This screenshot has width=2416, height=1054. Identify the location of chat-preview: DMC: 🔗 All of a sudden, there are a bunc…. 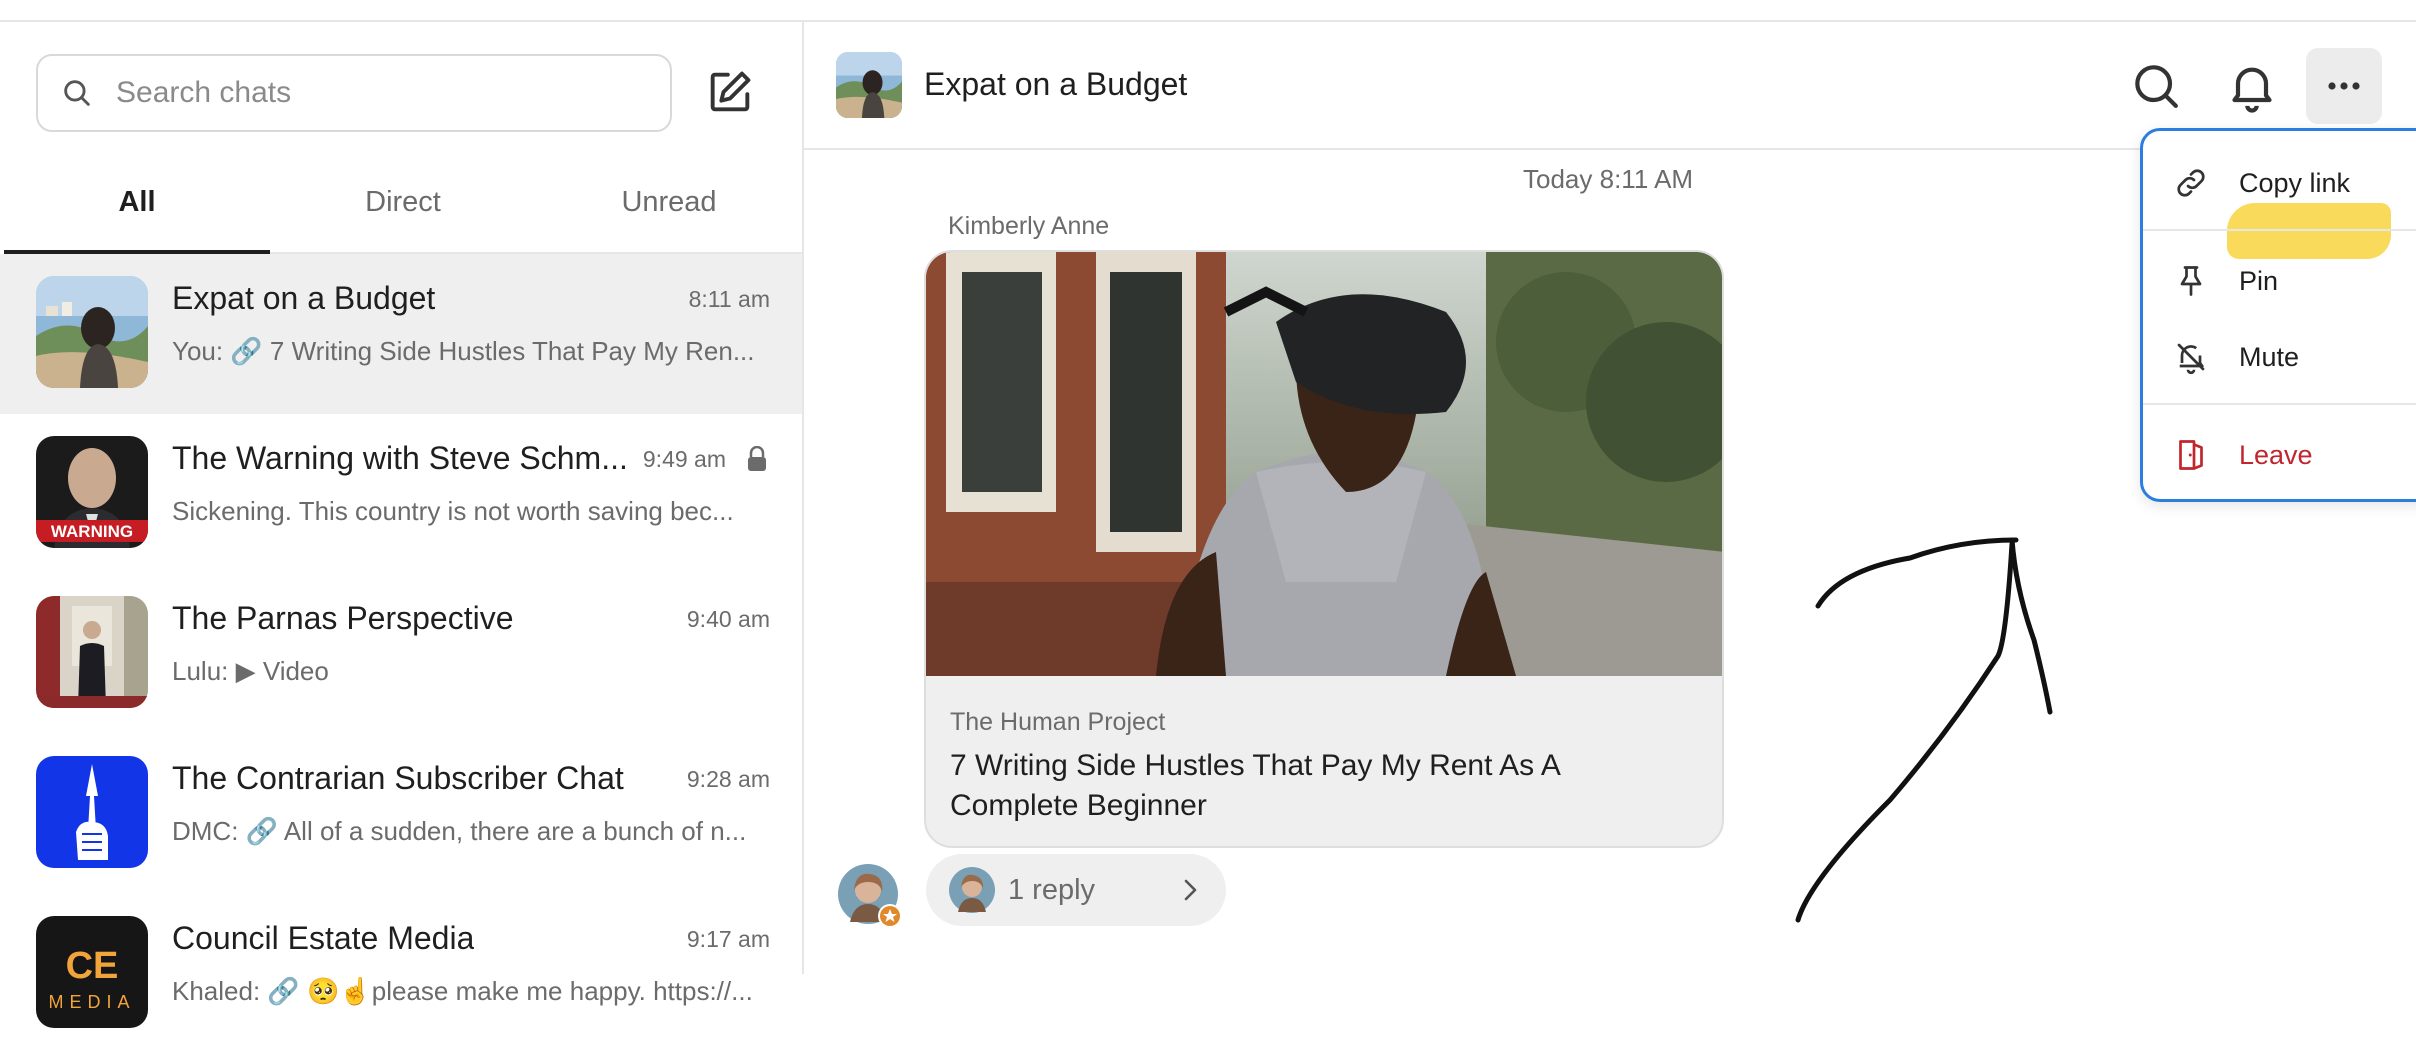
(459, 831).